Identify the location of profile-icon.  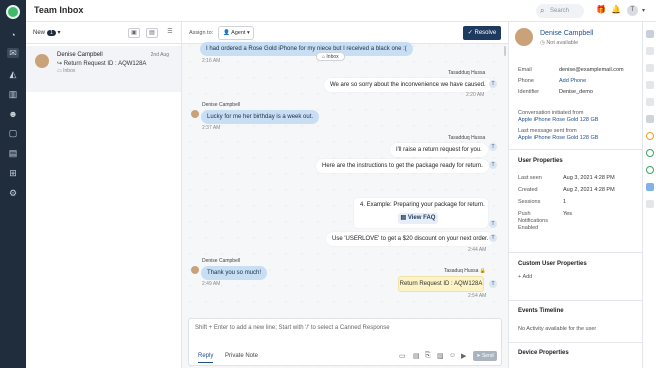
(650, 85).